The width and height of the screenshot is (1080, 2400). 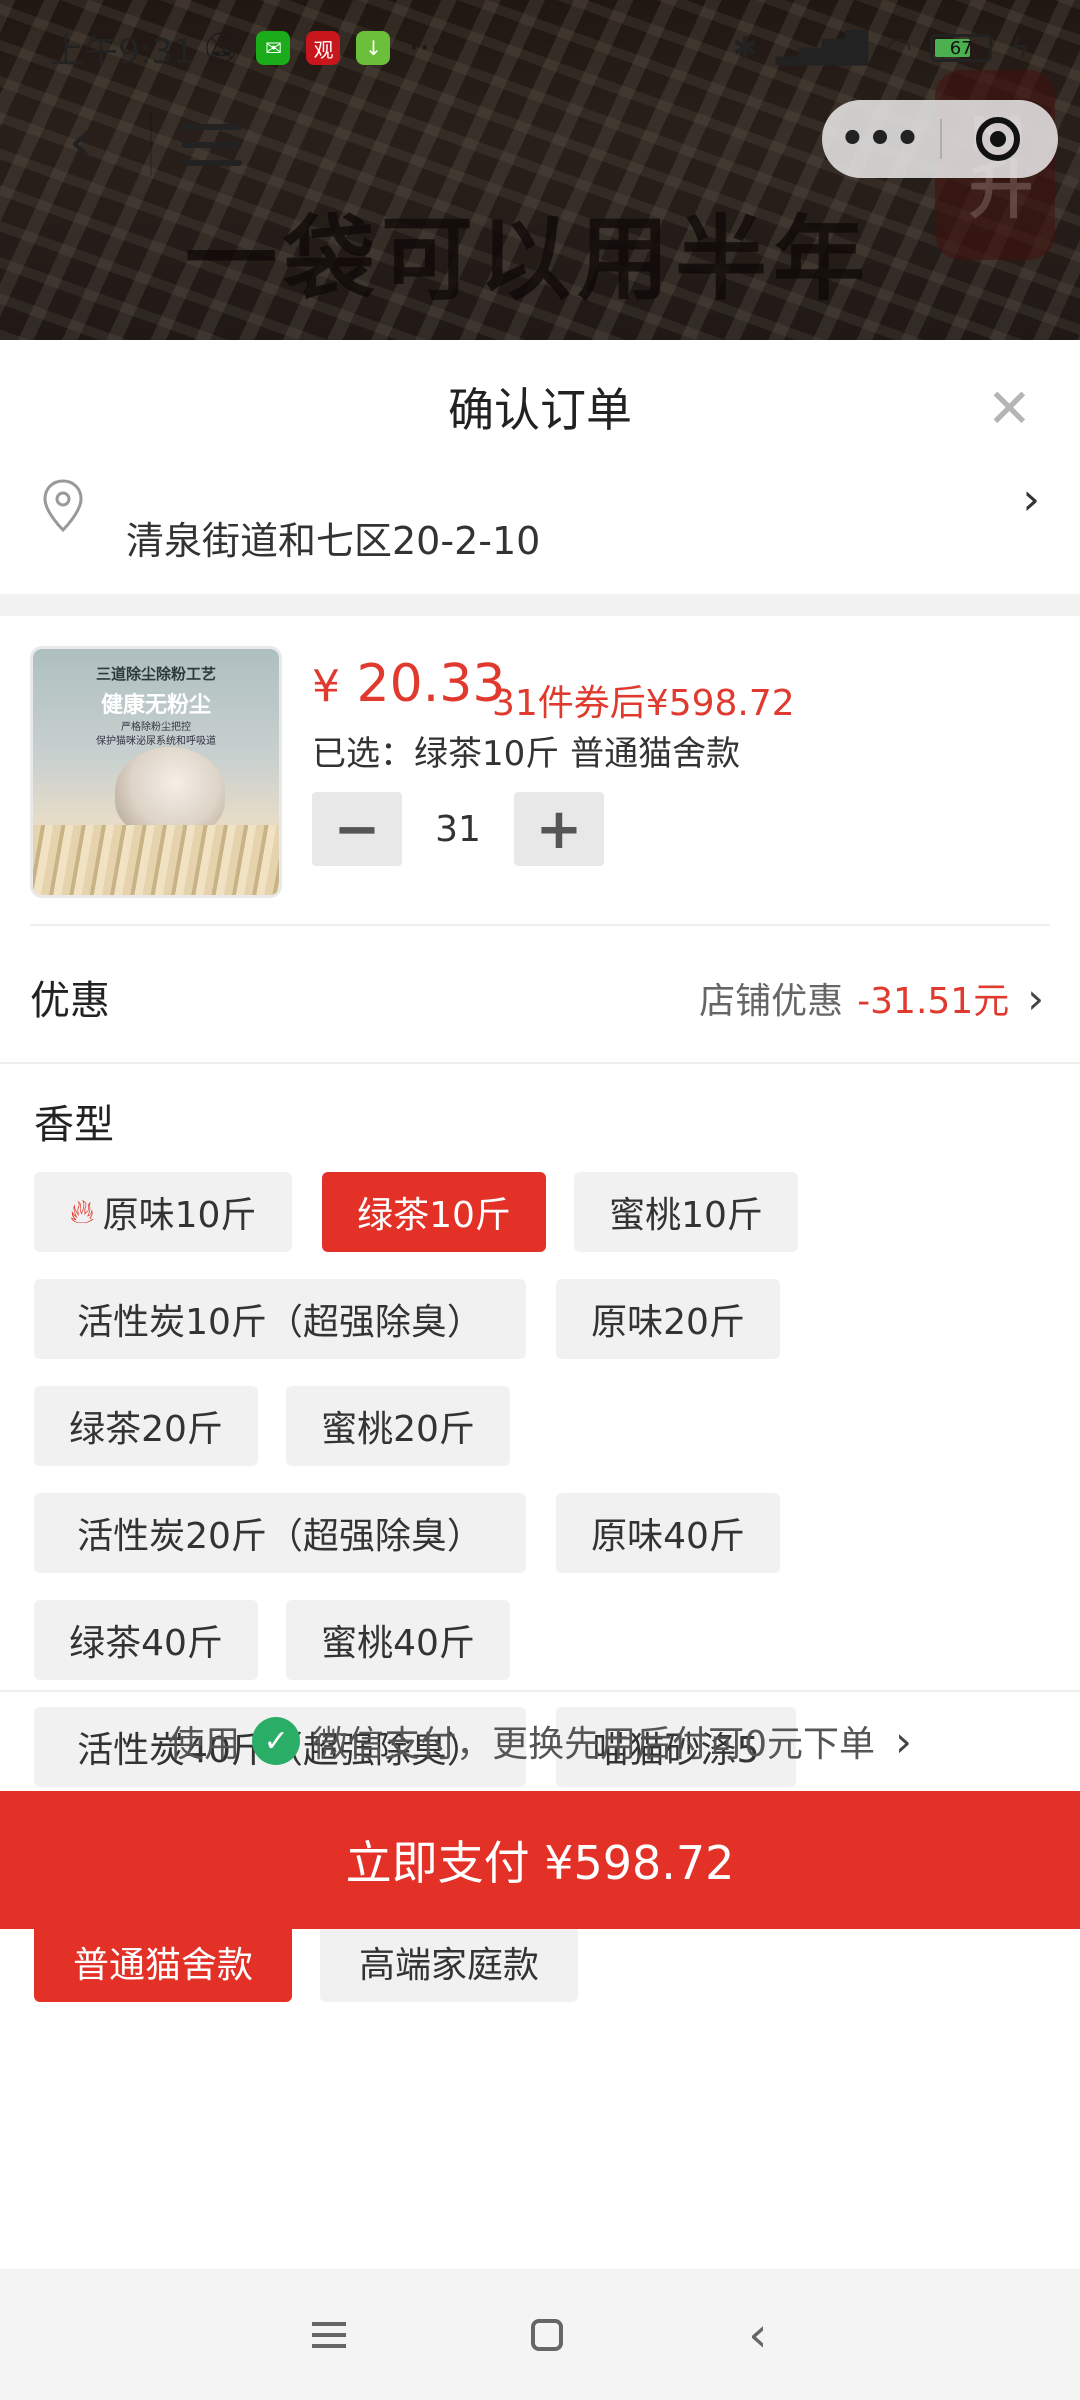 What do you see at coordinates (122, 51) in the screenshot?
I see `status-time: 上午9:31` at bounding box center [122, 51].